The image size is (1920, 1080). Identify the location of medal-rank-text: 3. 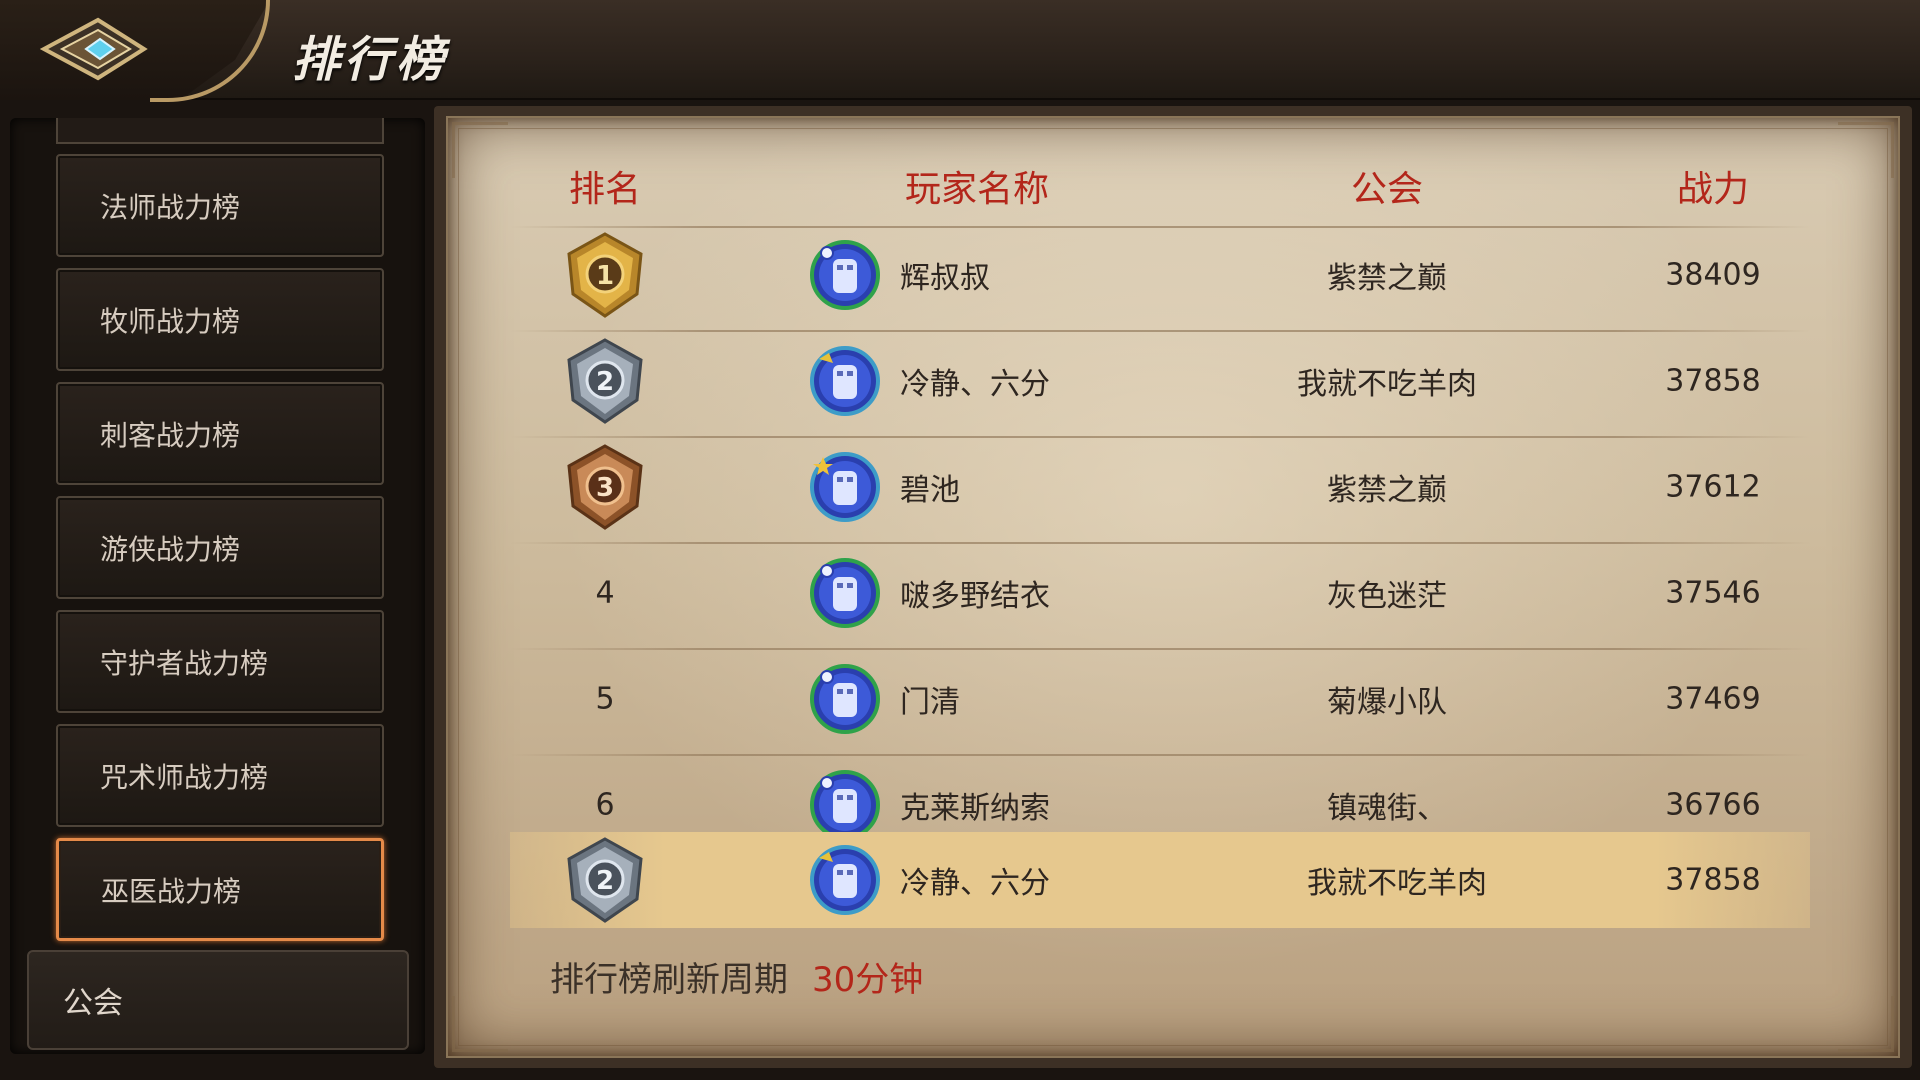
(605, 488).